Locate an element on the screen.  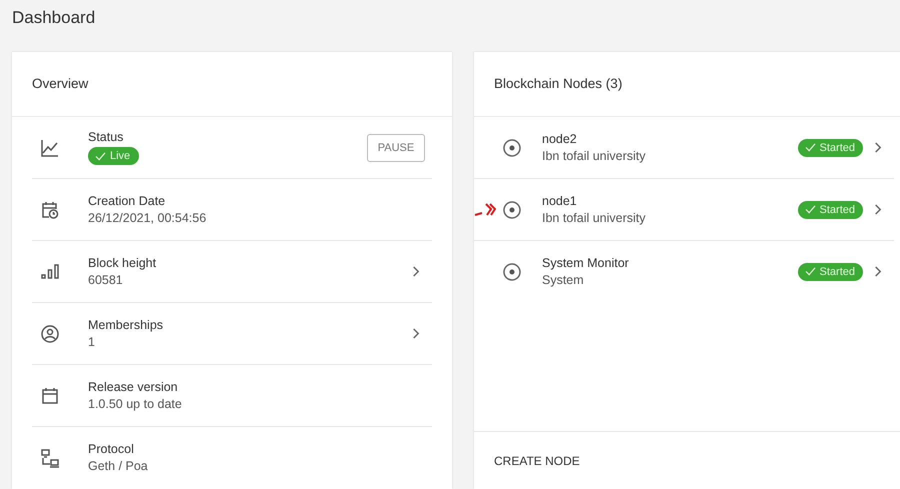
create-node-button: CREATE NODE is located at coordinates (537, 461).